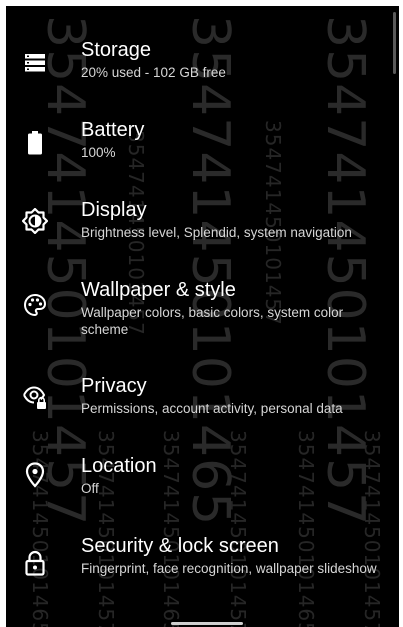 Image resolution: width=403 pixels, height=627 pixels. Describe the element at coordinates (98, 152) in the screenshot. I see `item-subtitle: 100%` at that location.